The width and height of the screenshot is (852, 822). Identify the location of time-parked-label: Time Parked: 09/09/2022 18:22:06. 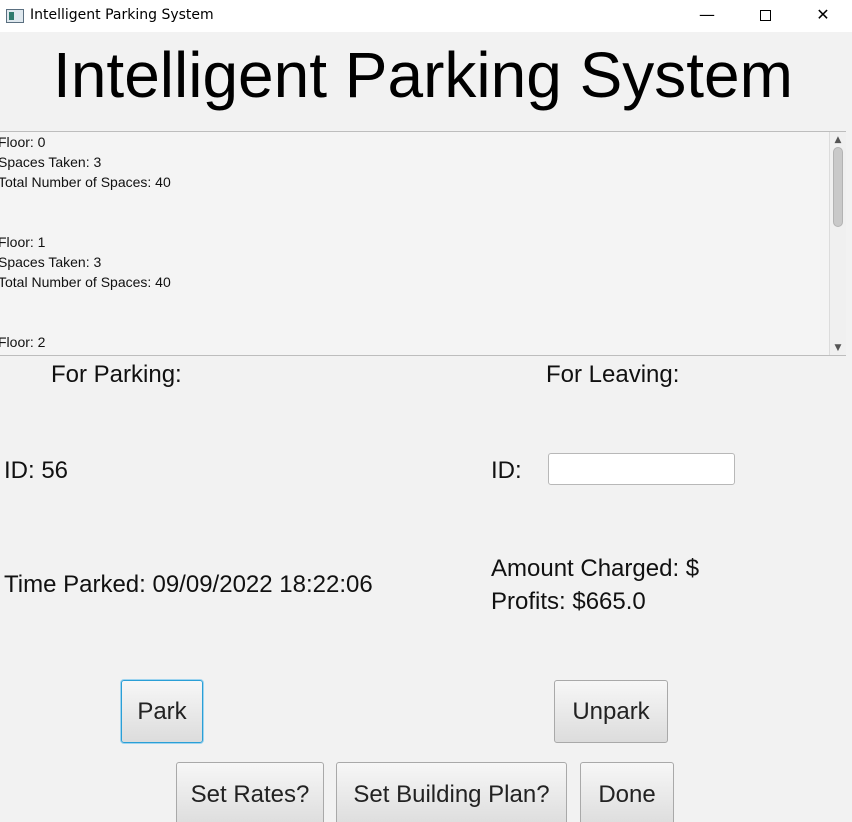
(188, 584).